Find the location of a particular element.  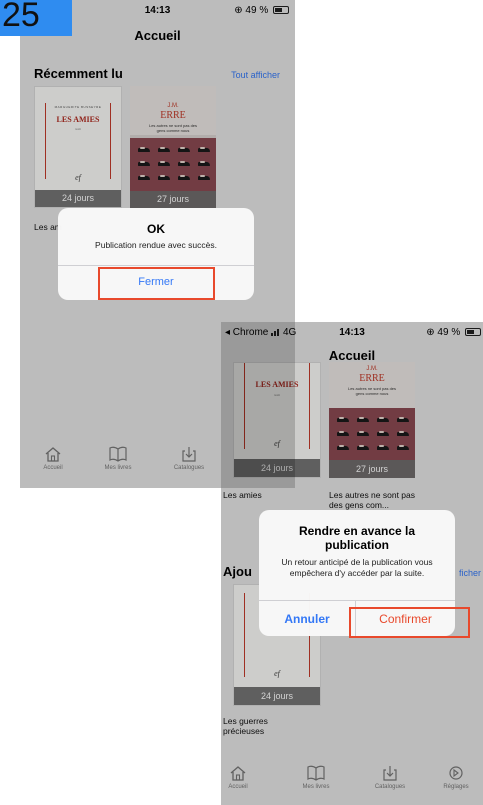

alert-title: Rendre en avance la publication is located at coordinates (357, 538).